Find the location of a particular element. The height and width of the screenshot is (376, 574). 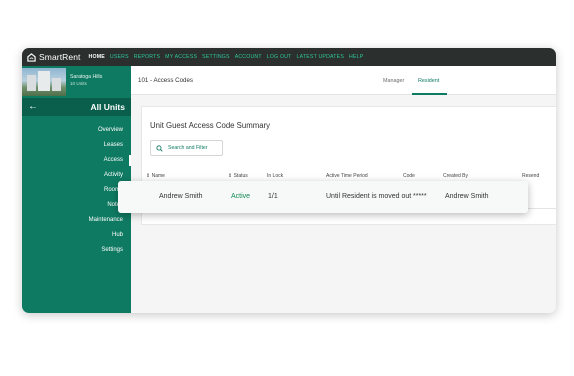

nav-users: USERS is located at coordinates (119, 57).